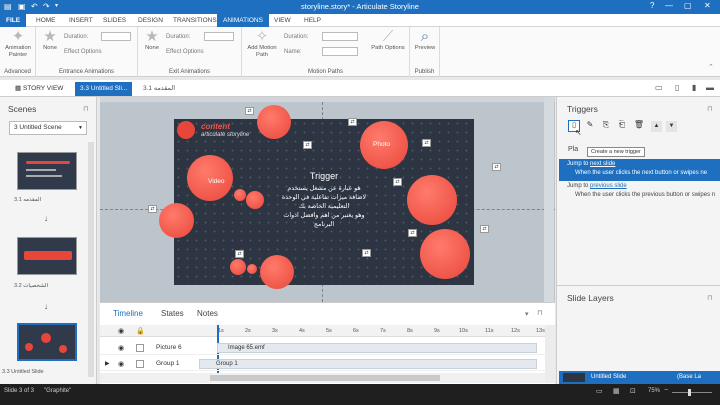 The image size is (720, 405). Describe the element at coordinates (711, 67) in the screenshot. I see `collapse-ribbon-icon: ⌃` at that location.